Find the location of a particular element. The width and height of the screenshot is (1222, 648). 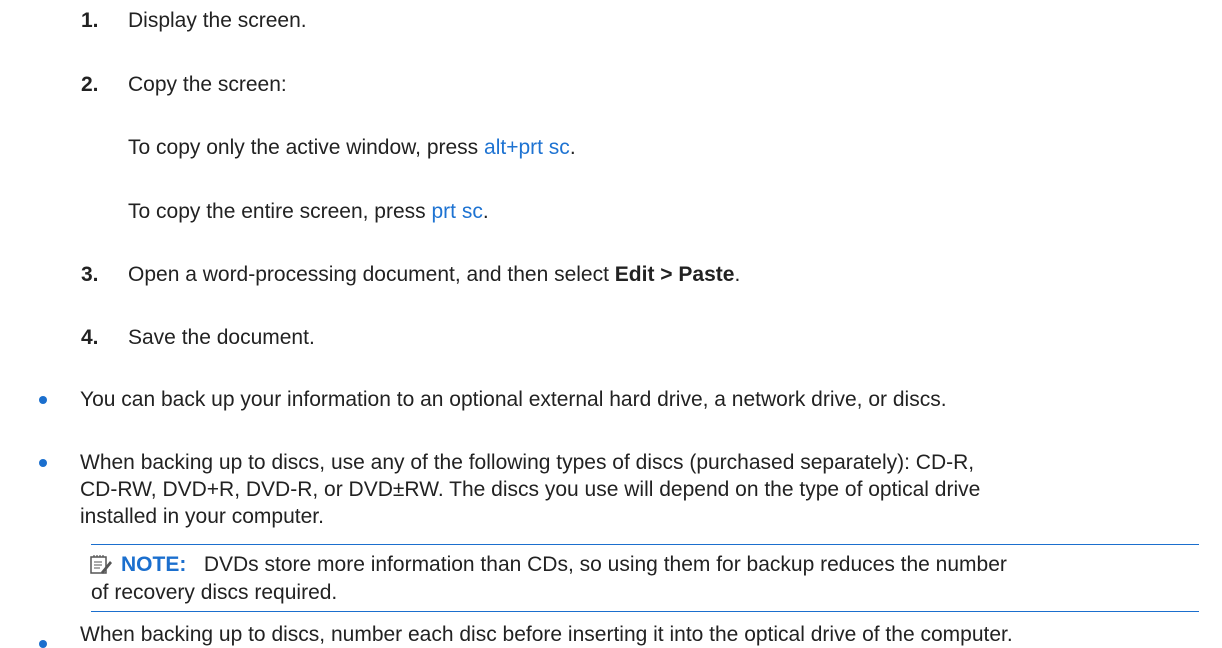

sub-text: To copy the entire screen, press is located at coordinates (280, 211).